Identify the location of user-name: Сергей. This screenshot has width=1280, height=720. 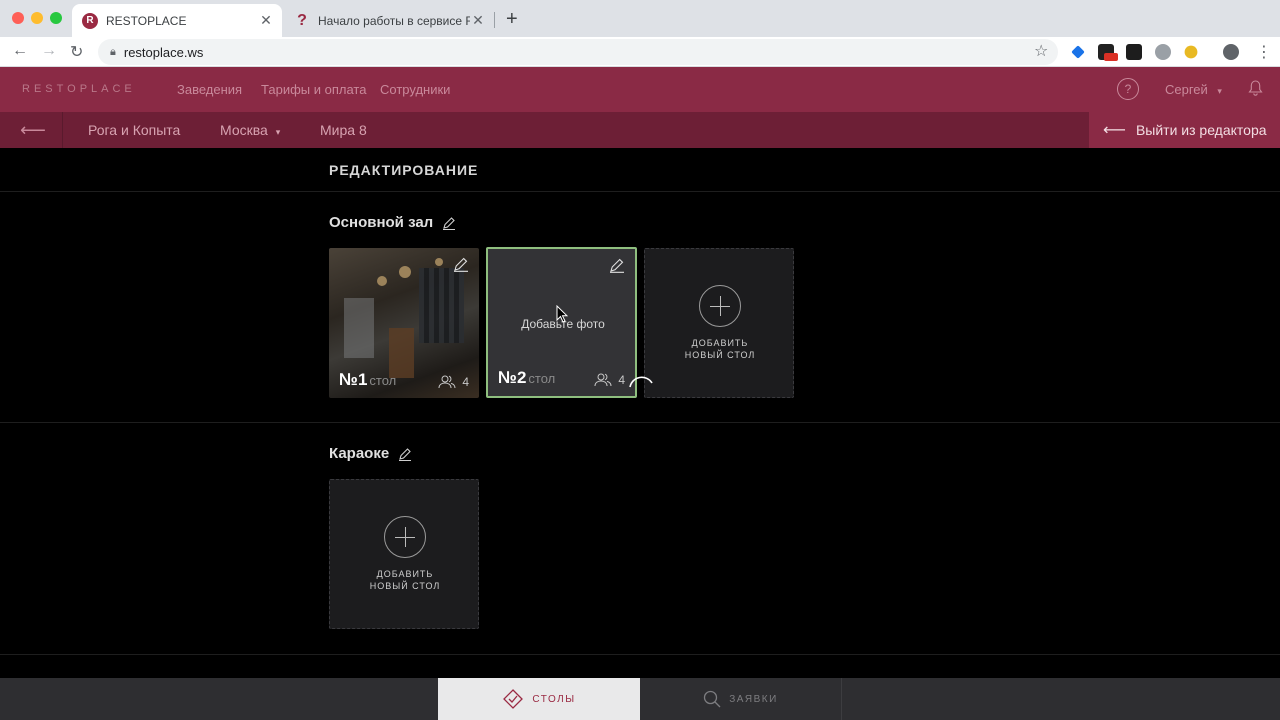
(1186, 89).